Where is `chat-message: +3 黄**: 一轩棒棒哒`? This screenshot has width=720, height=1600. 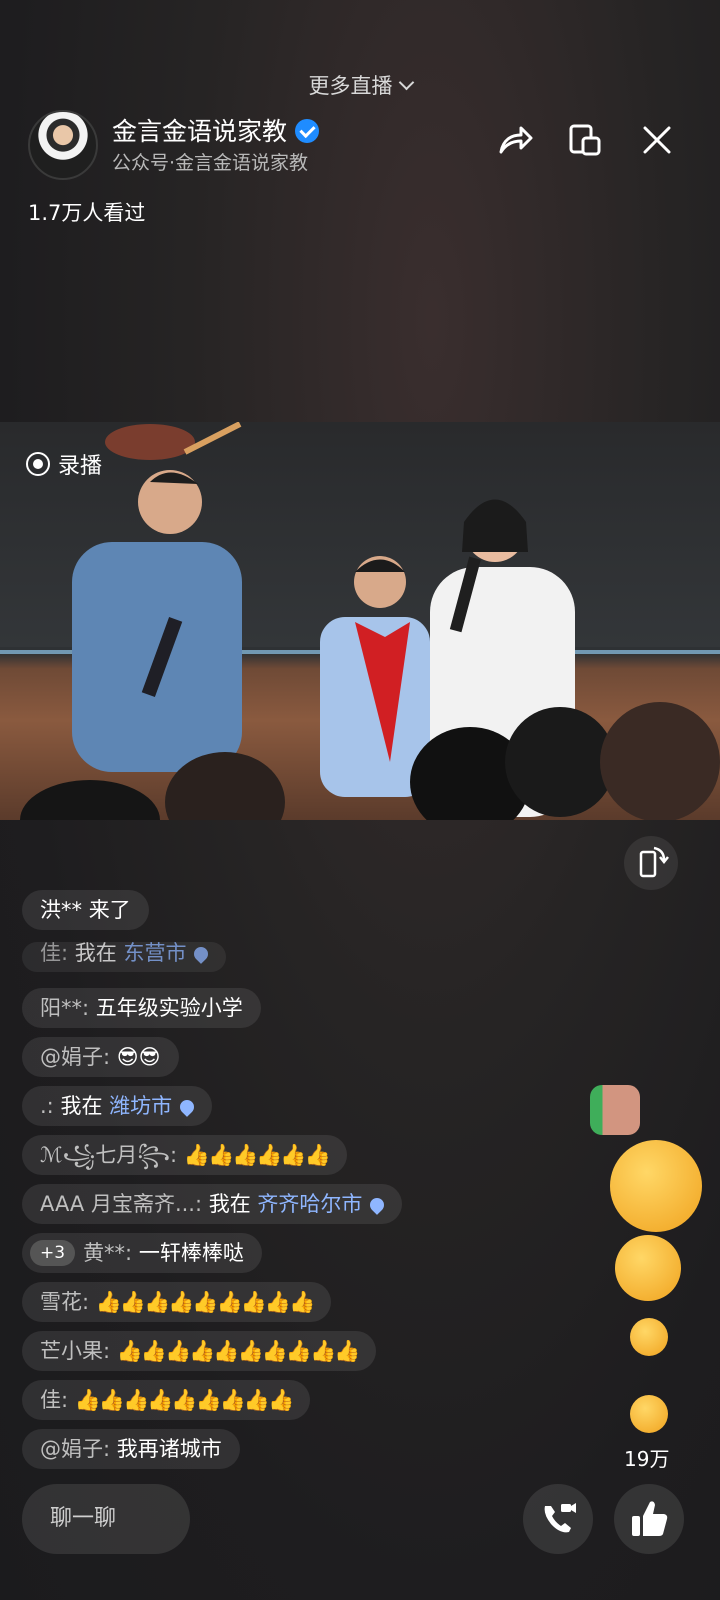
chat-message: +3 黄**: 一轩棒棒哒 is located at coordinates (142, 1253).